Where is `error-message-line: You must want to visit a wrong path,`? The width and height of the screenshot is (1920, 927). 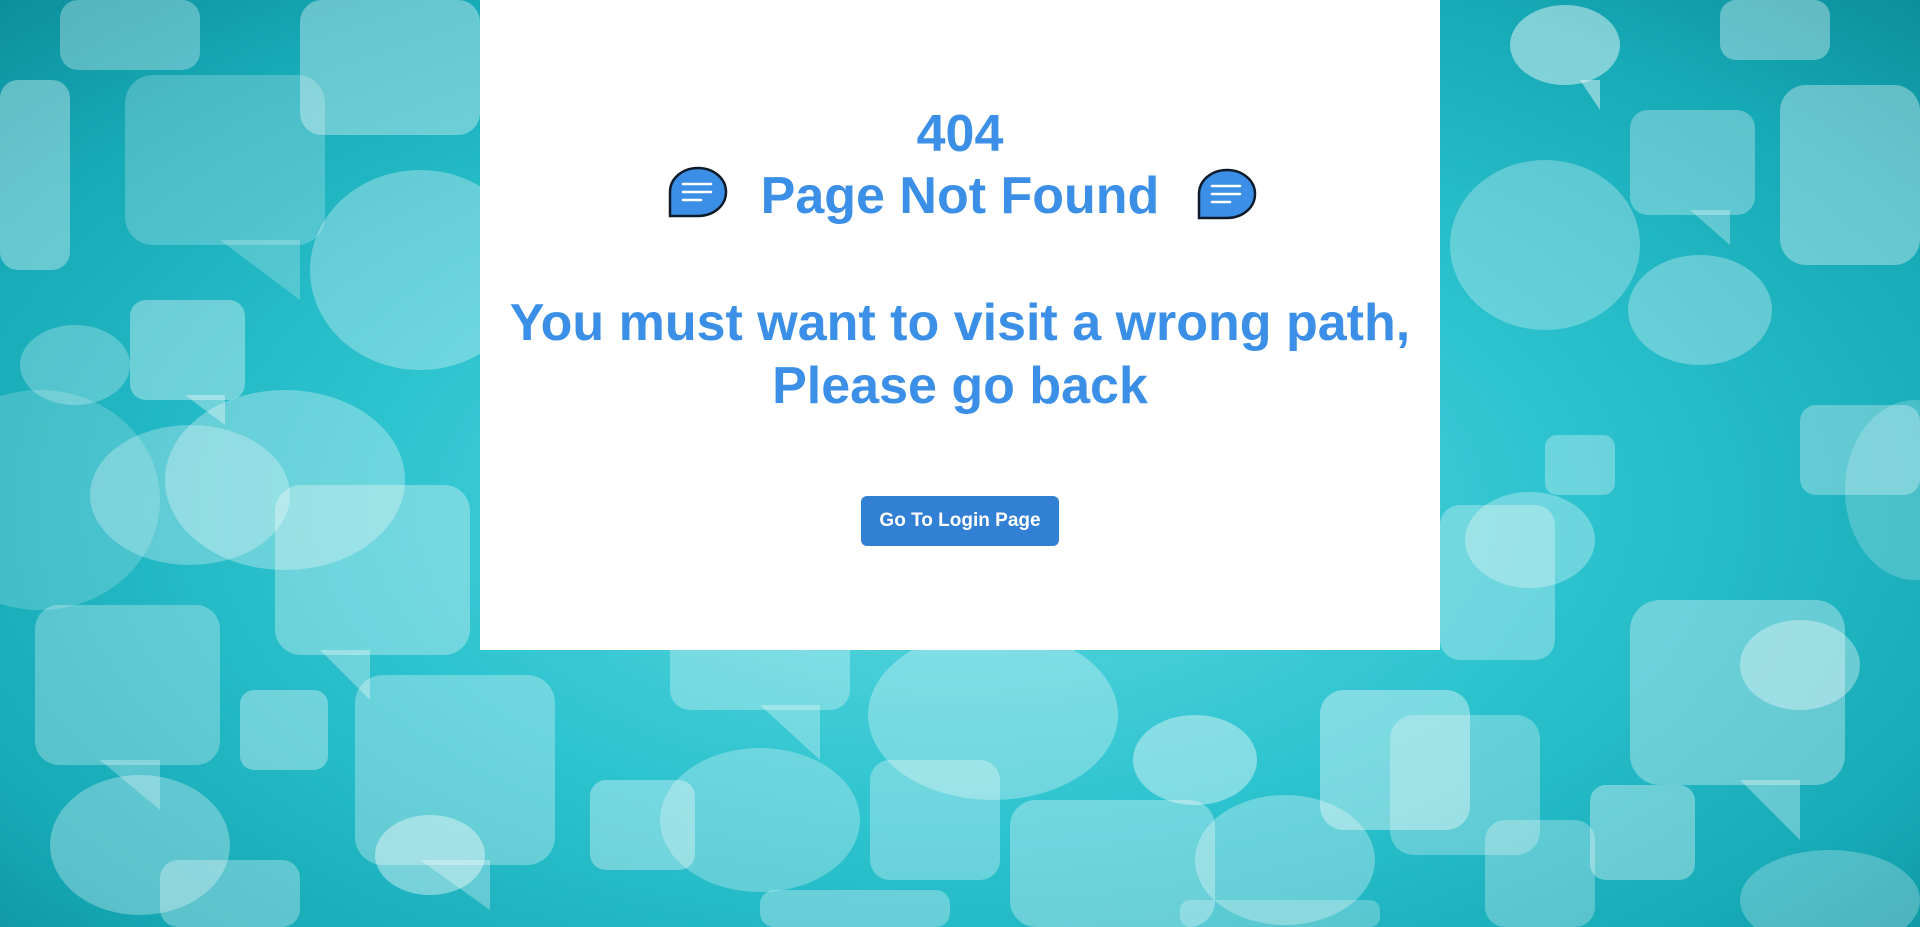
error-message-line: You must want to visit a wrong path, is located at coordinates (960, 323).